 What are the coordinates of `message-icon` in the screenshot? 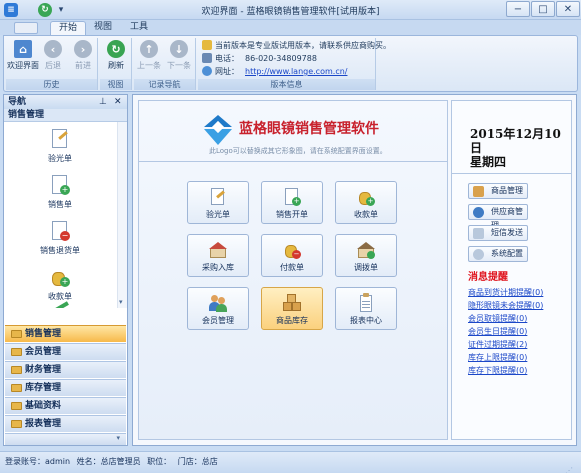 It's located at (478, 233).